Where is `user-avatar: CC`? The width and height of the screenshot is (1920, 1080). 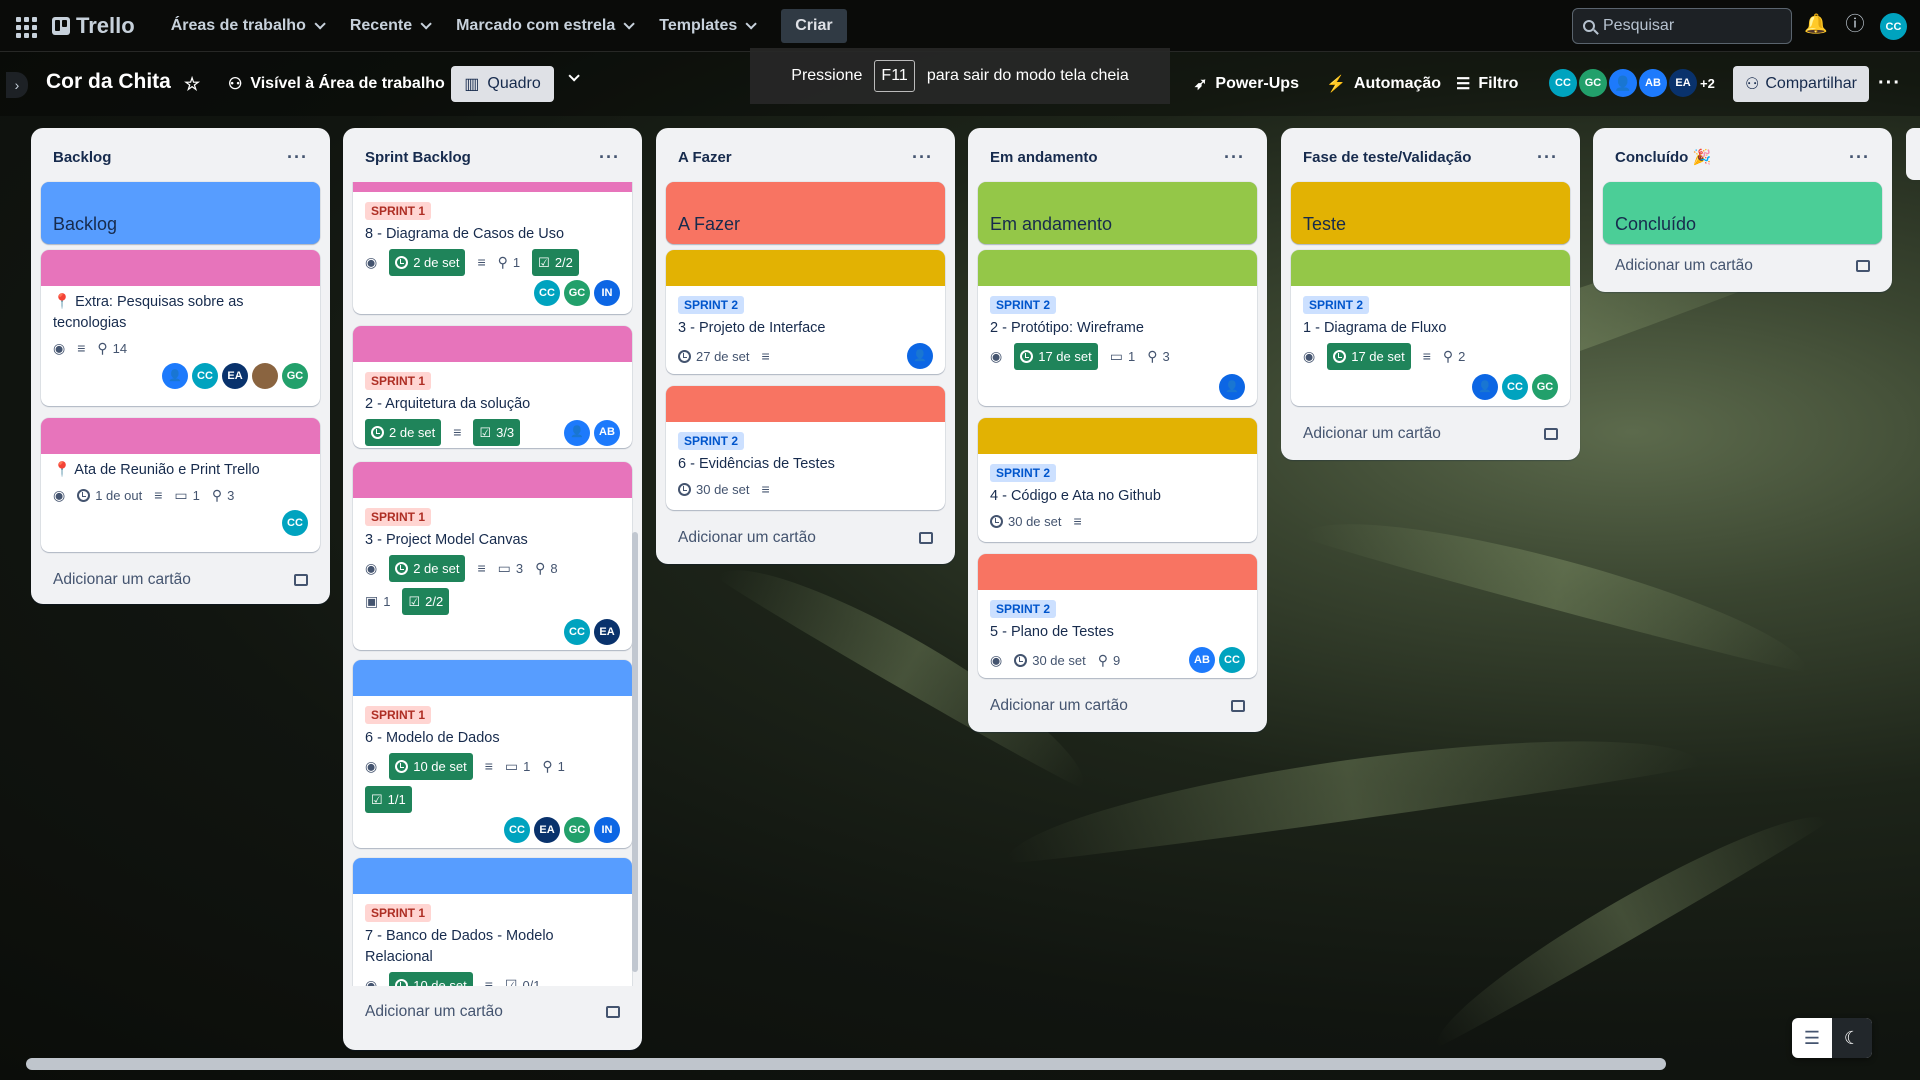
user-avatar: CC is located at coordinates (1893, 26).